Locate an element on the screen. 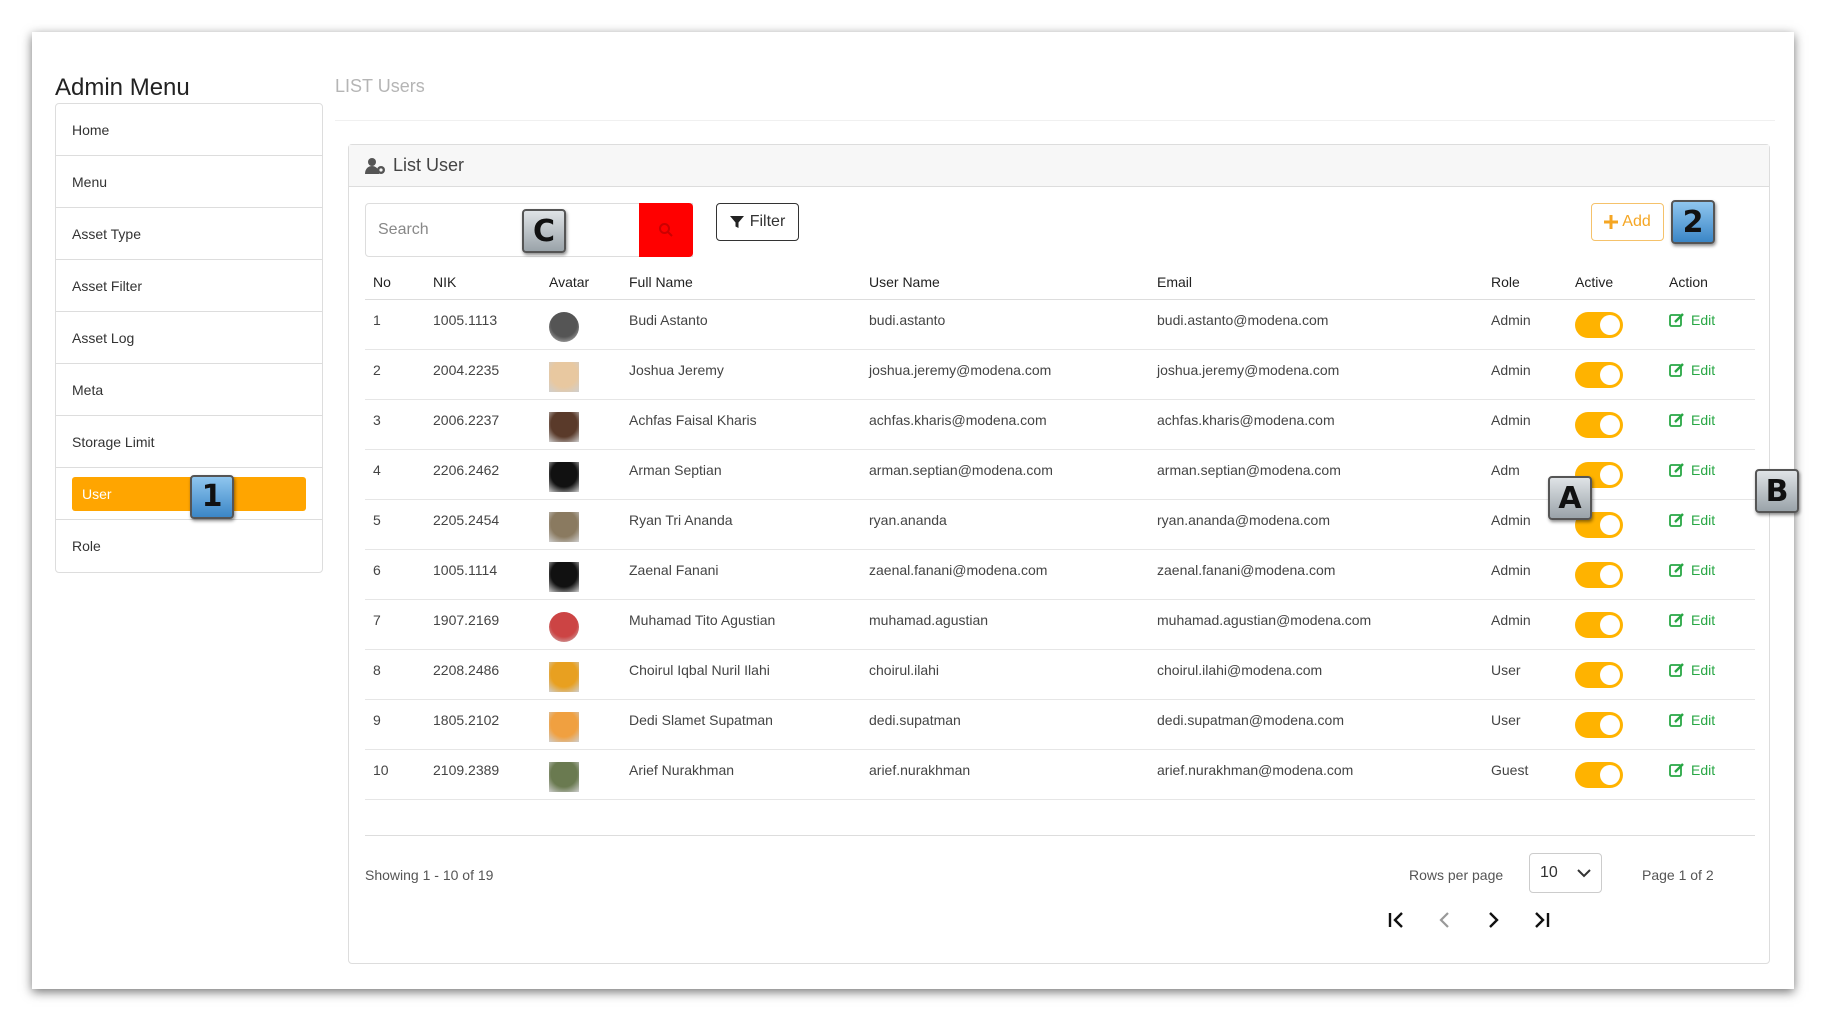 This screenshot has height=1027, width=1826. page-info: Page 1 of 2 is located at coordinates (1678, 875).